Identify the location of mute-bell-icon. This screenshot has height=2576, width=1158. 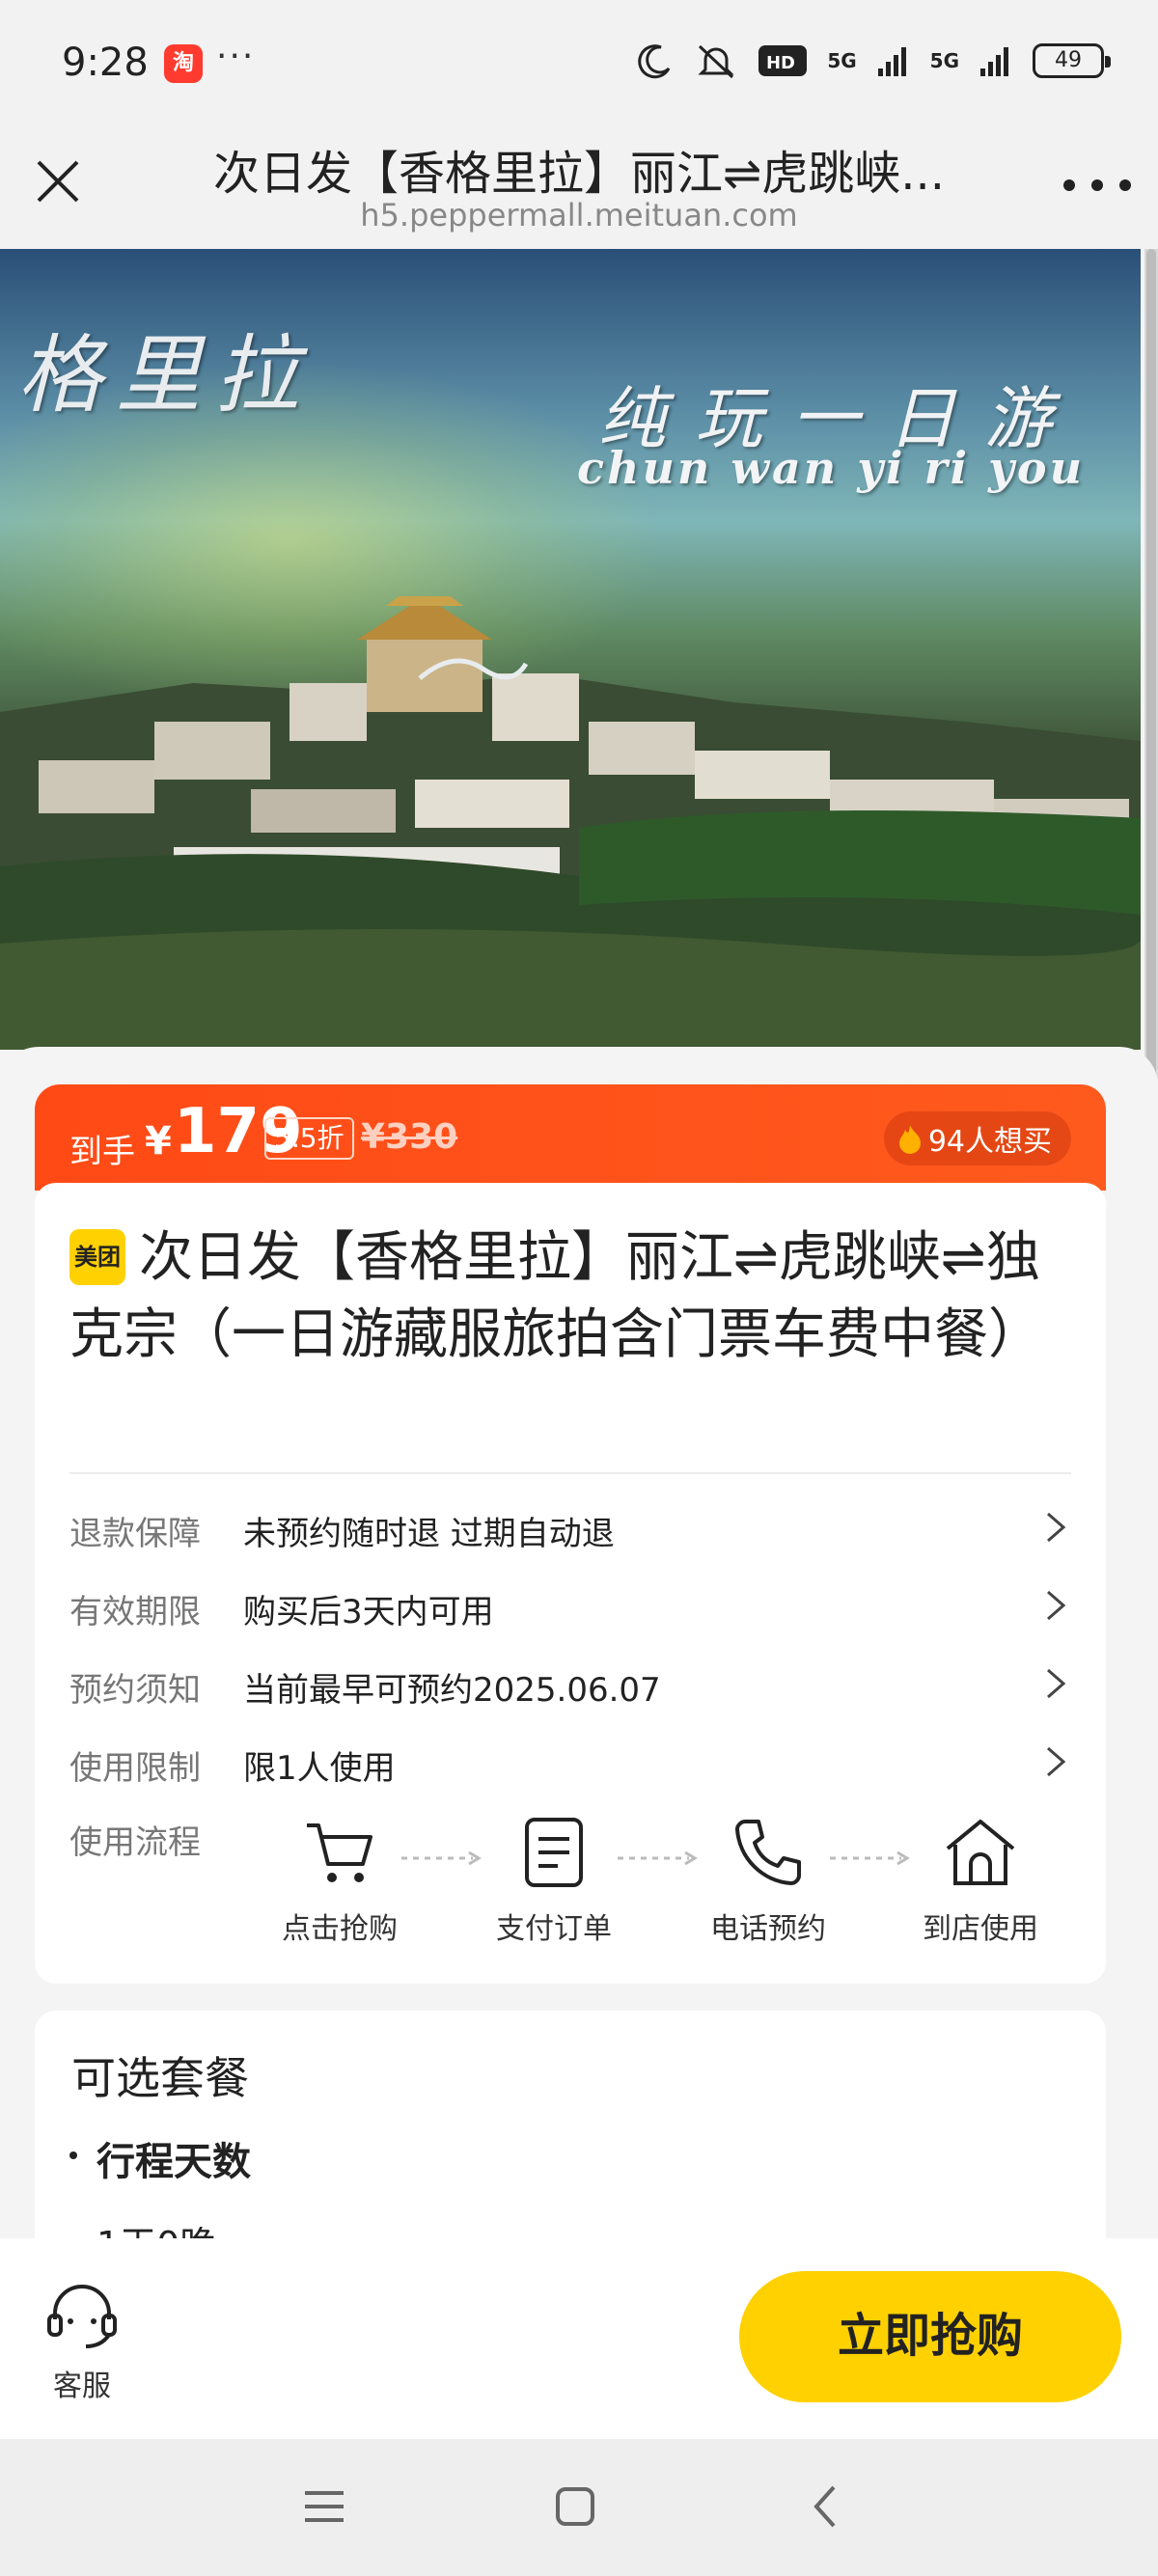
(716, 61).